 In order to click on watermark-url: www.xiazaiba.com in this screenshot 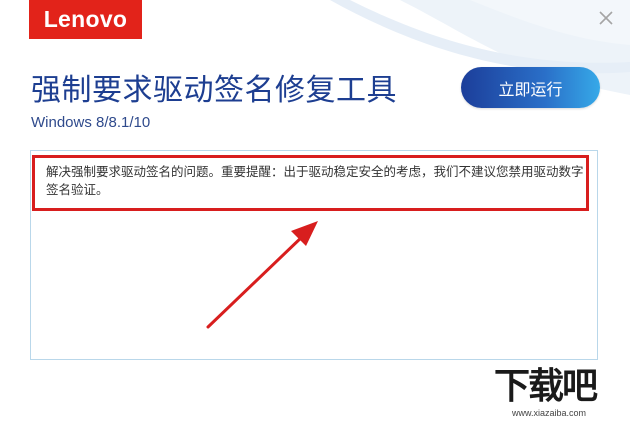, I will do `click(549, 413)`.